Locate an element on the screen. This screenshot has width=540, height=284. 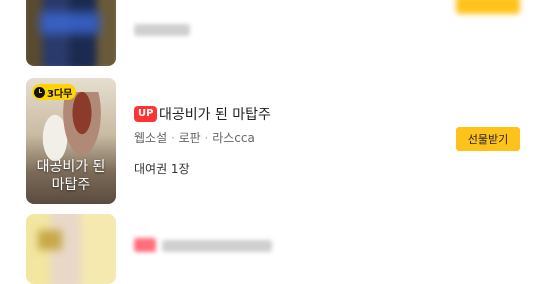
item-title: 대공비가 된 마탑주 is located at coordinates (215, 114).